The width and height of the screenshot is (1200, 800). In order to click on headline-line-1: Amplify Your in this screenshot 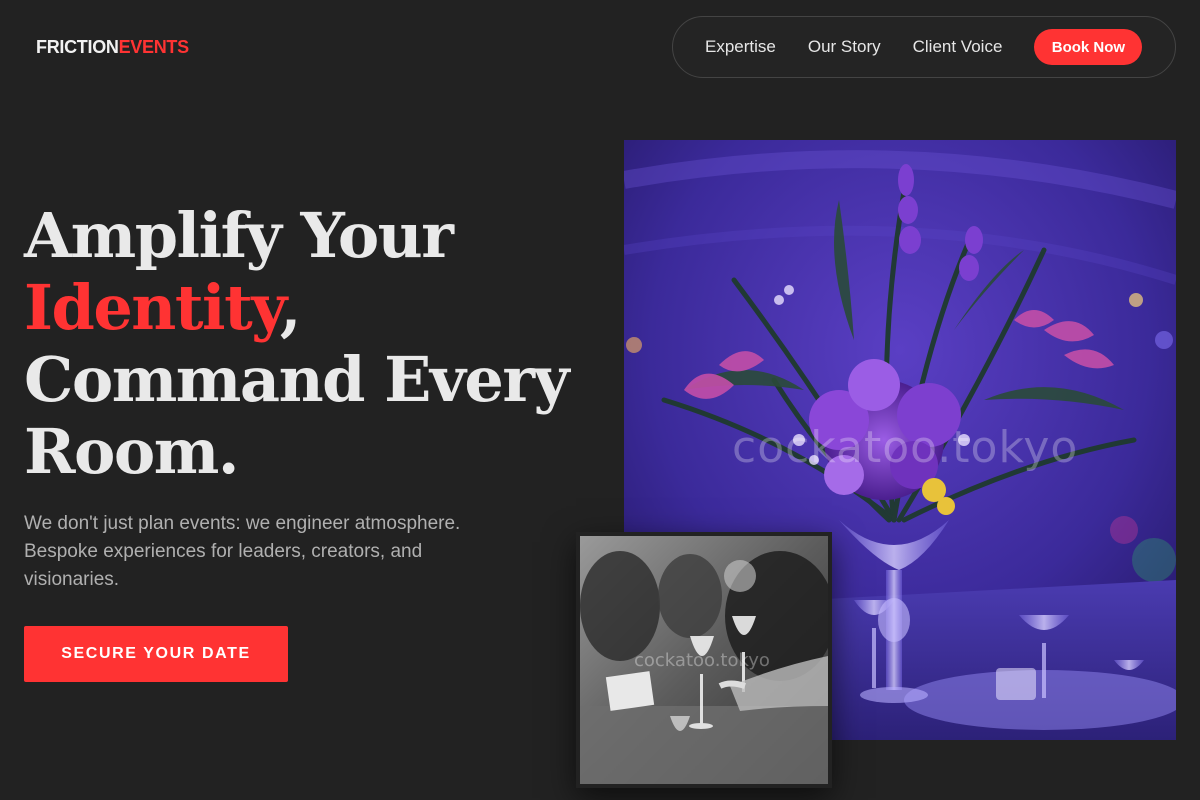, I will do `click(239, 235)`.